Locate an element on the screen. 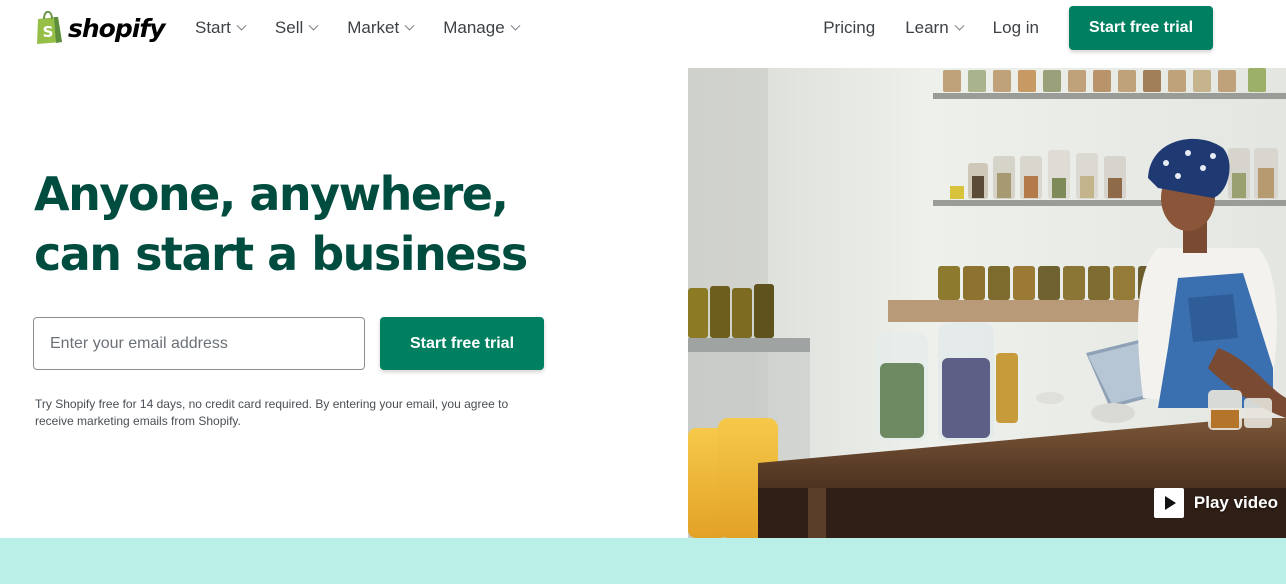  nav-manage: Manage is located at coordinates (482, 28).